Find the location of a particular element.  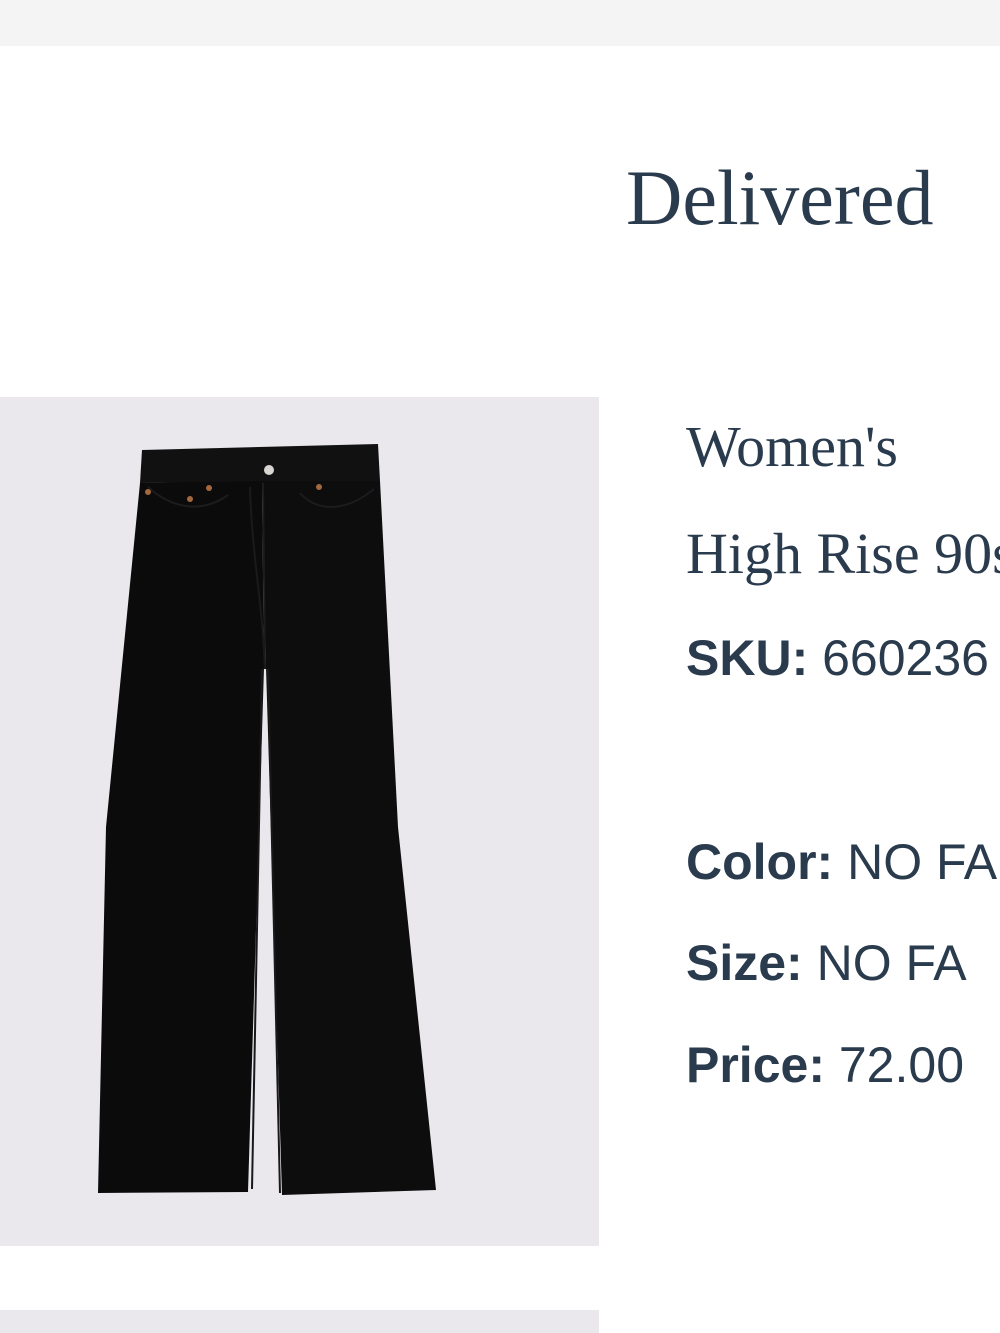

next-product-image is located at coordinates (299, 1321).